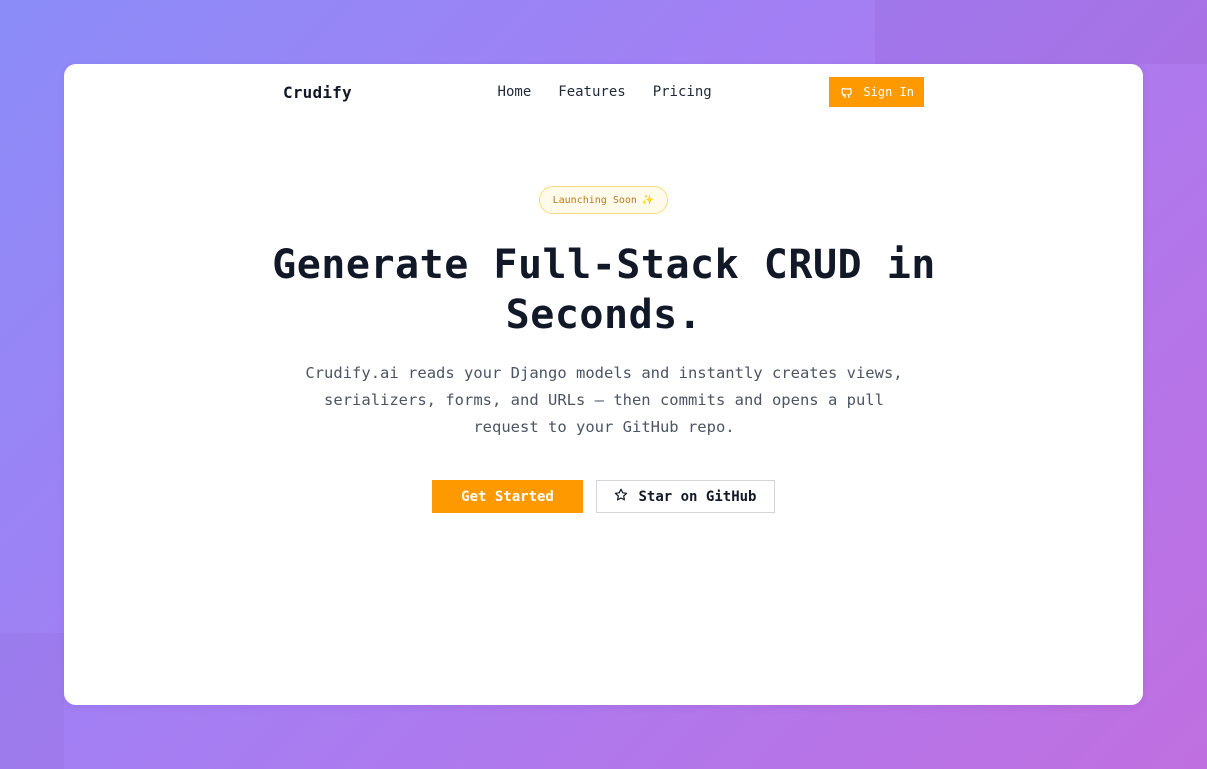  Describe the element at coordinates (604, 427) in the screenshot. I see `hero-subtitle-line: request to your GitHub repo.` at that location.